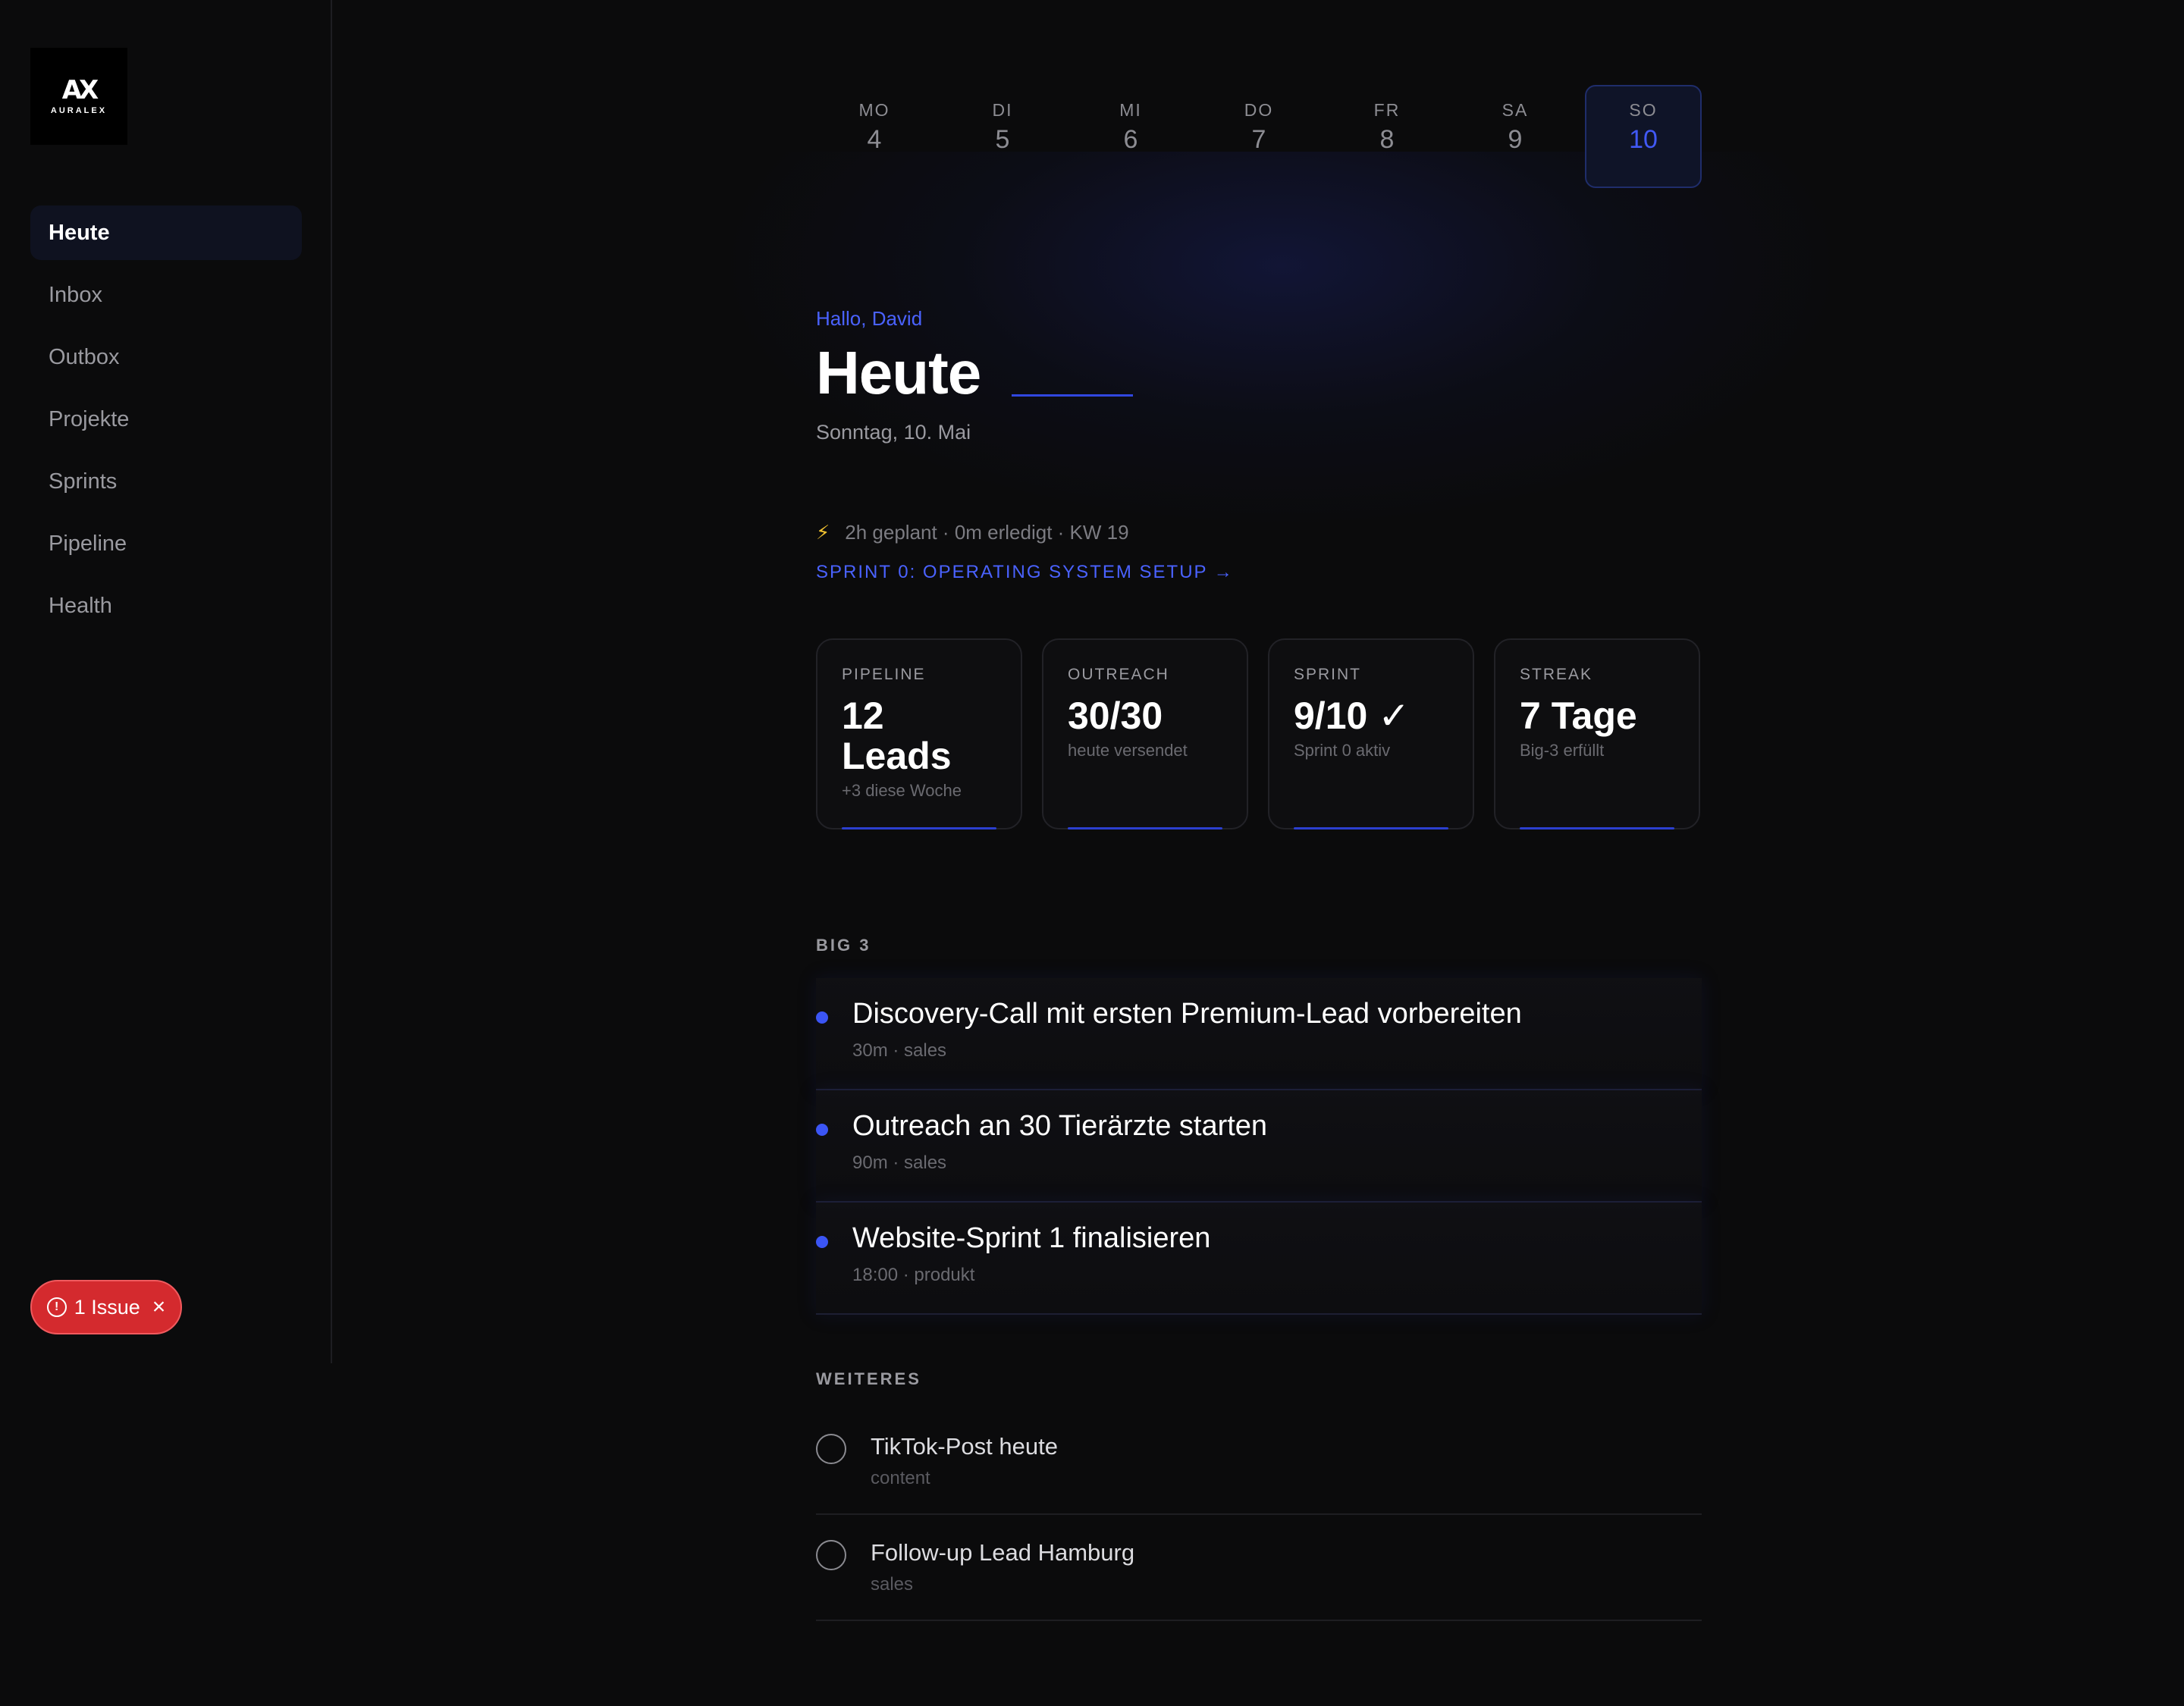 The image size is (2184, 1706). I want to click on auralex-logo: AX AURALEX, so click(78, 96).